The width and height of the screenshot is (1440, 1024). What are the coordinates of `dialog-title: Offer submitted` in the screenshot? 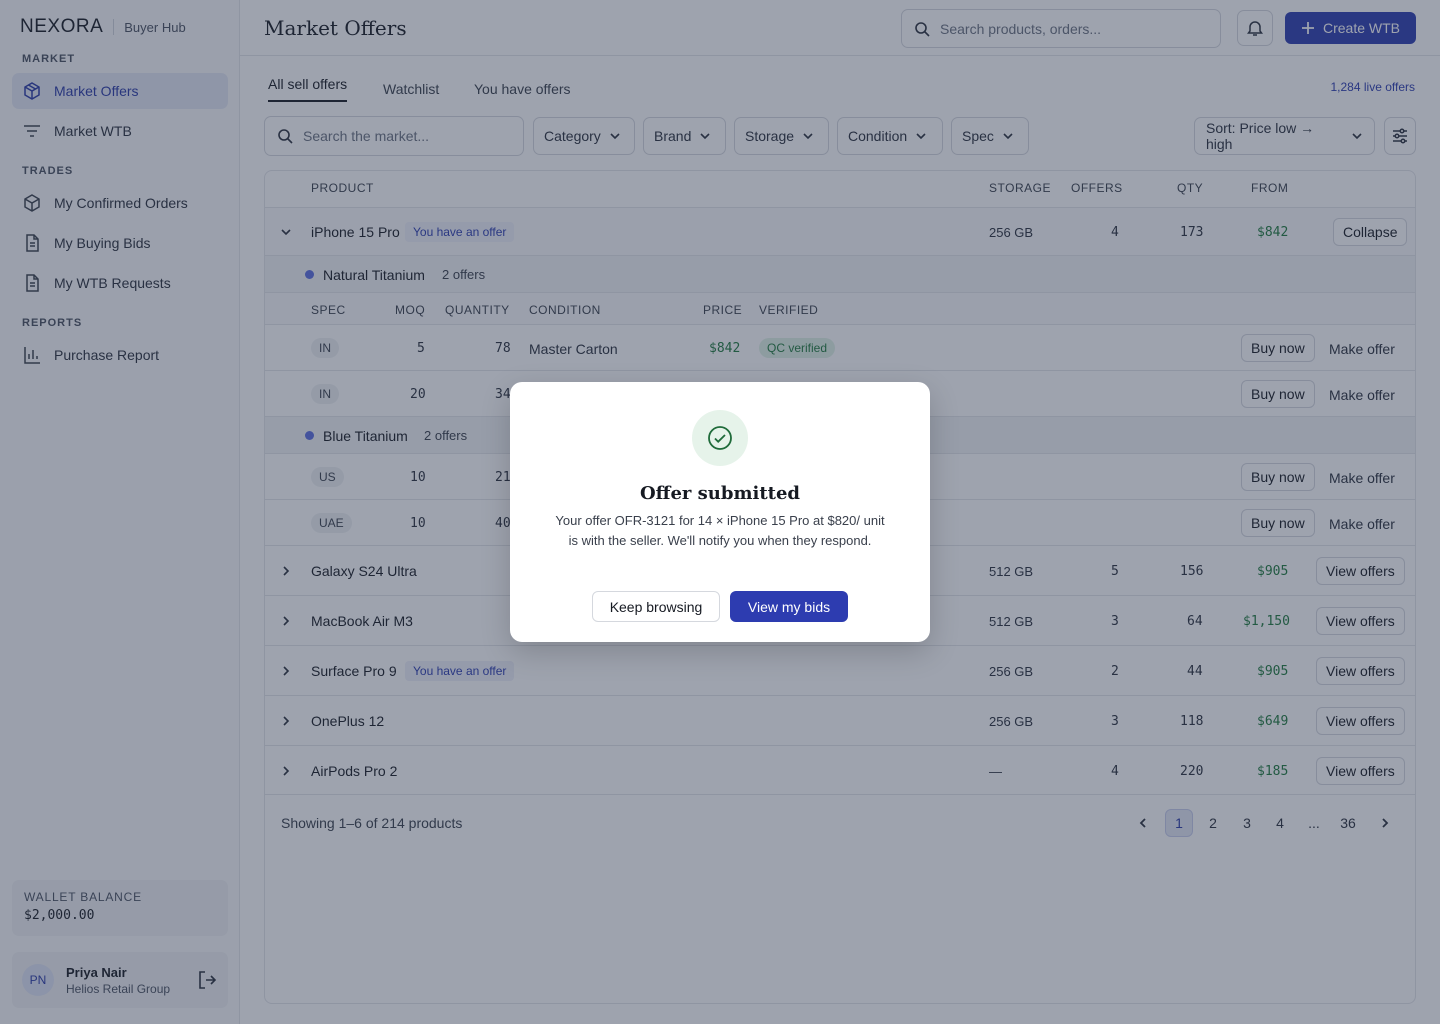 It's located at (719, 493).